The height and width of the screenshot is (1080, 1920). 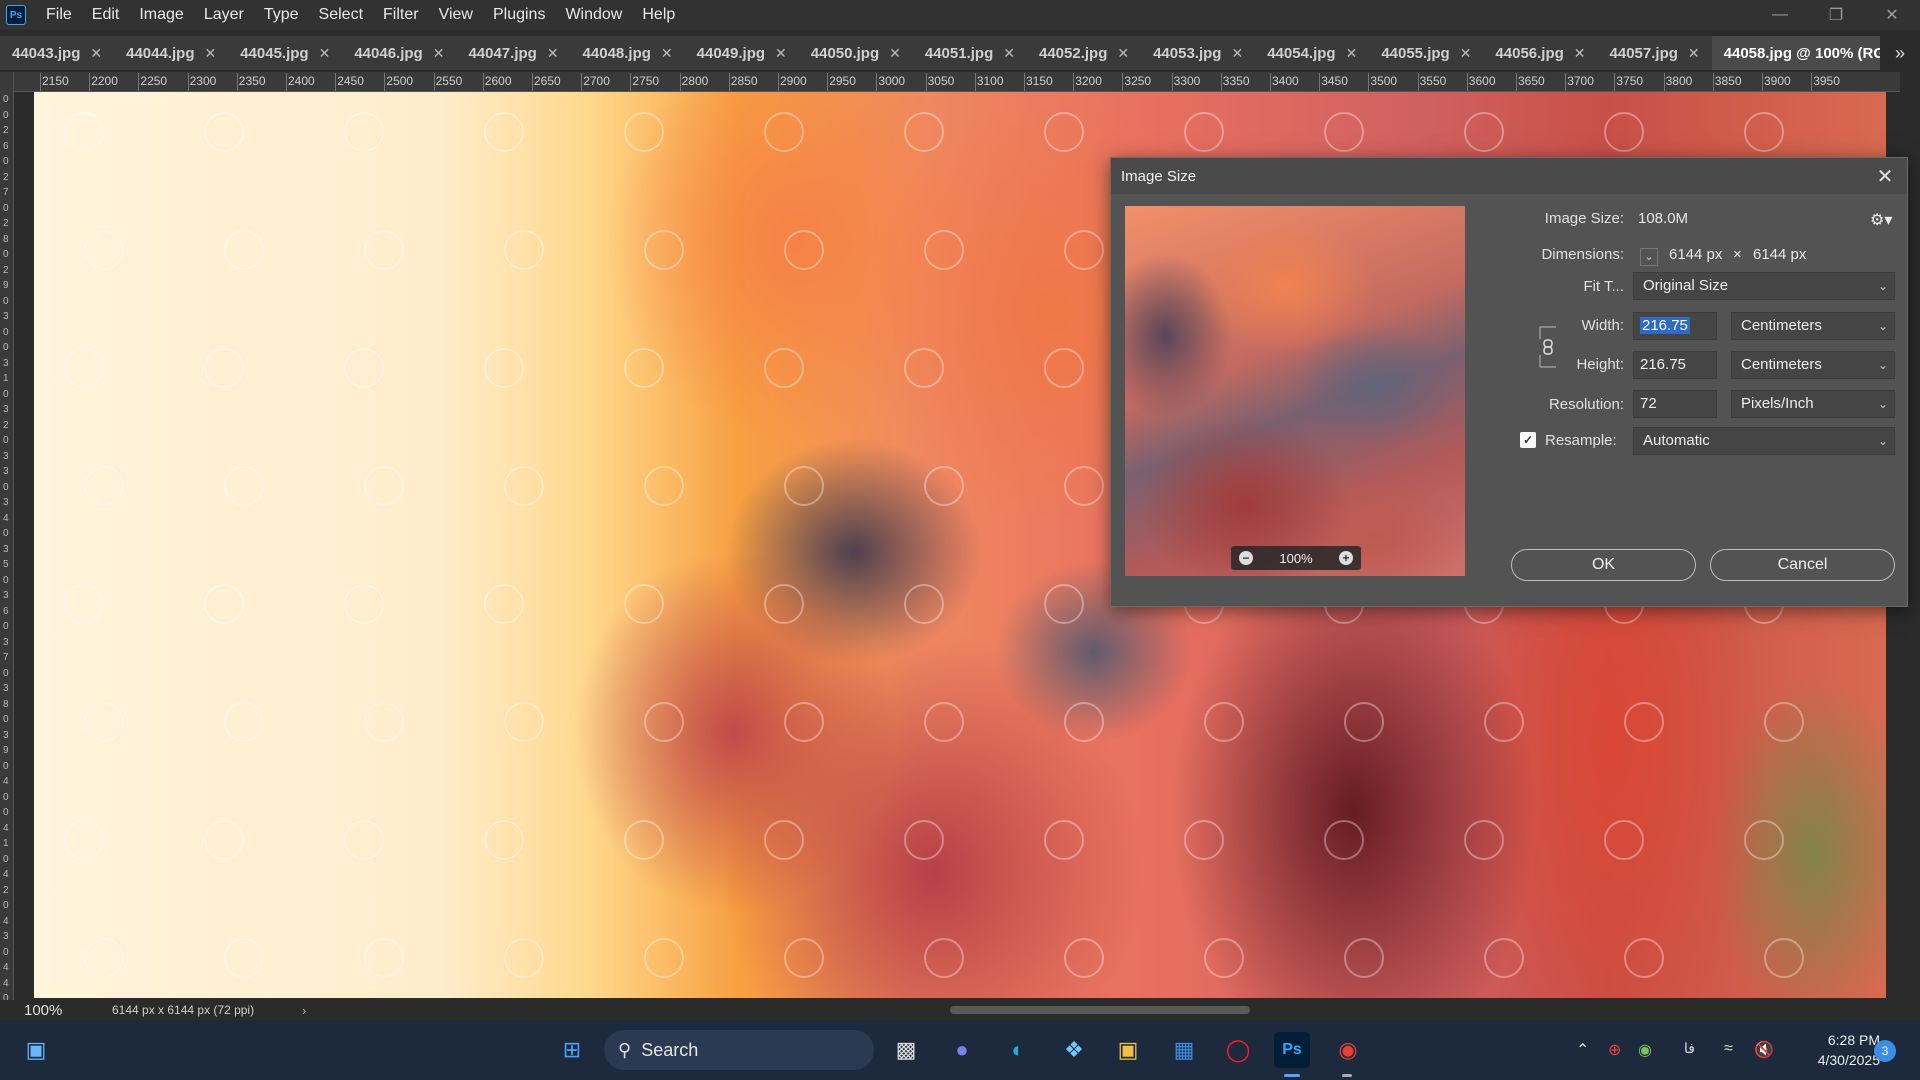 I want to click on wifi-icon: ≈, so click(x=1728, y=1049).